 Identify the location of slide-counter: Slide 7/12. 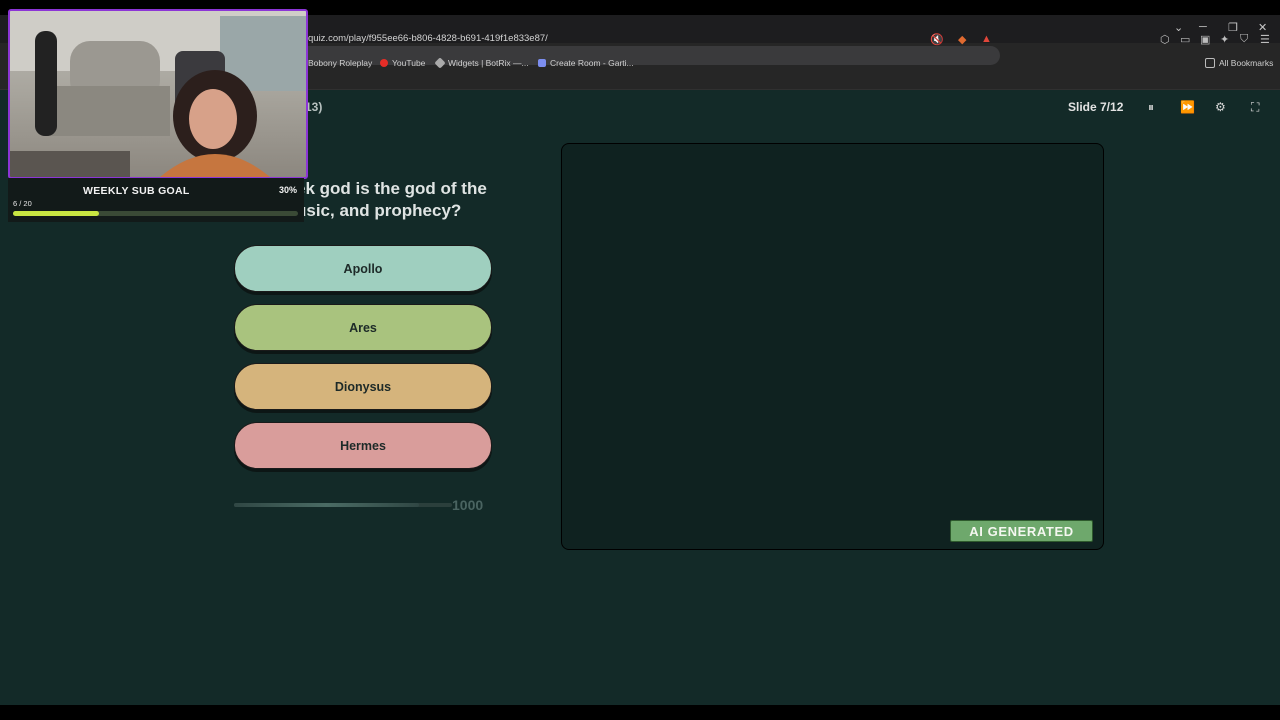
(1096, 107).